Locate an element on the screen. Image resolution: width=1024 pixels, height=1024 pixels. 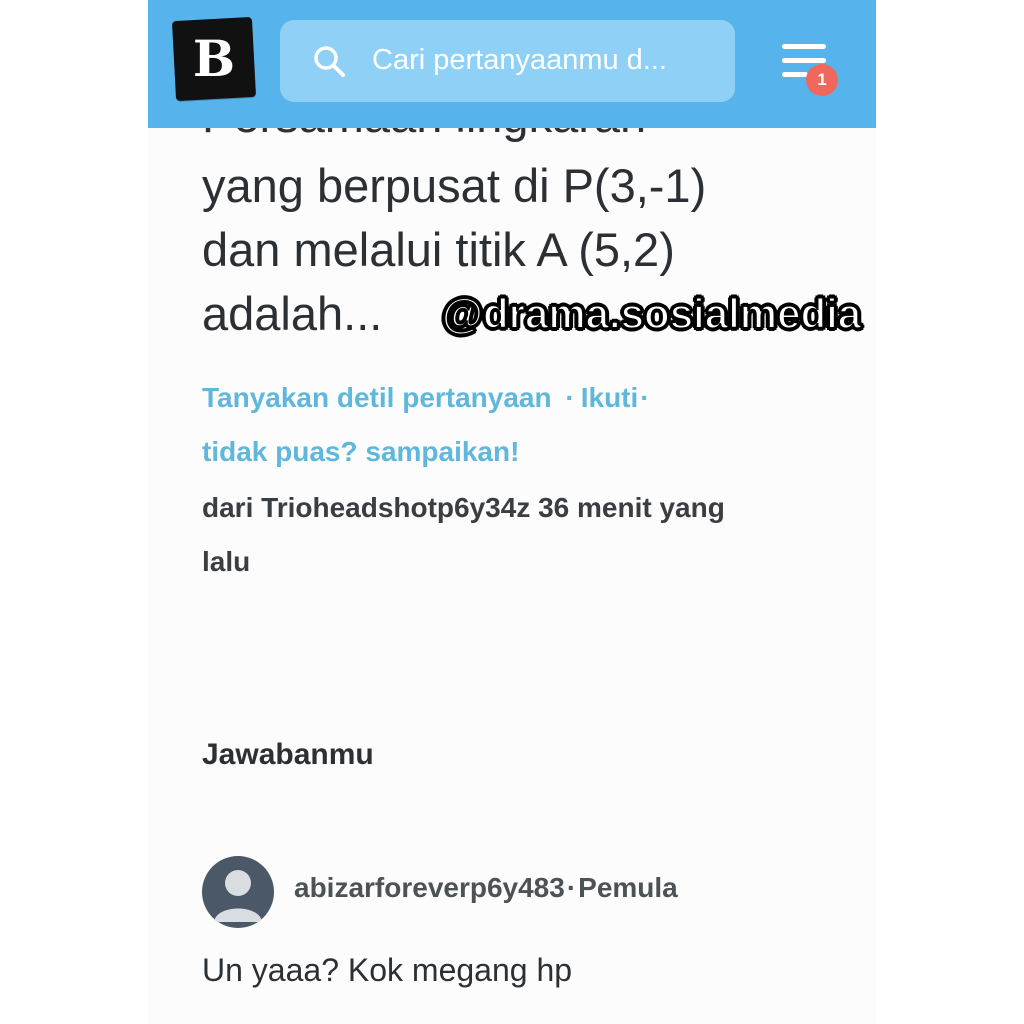
follow-link: Ikuti is located at coordinates (610, 397).